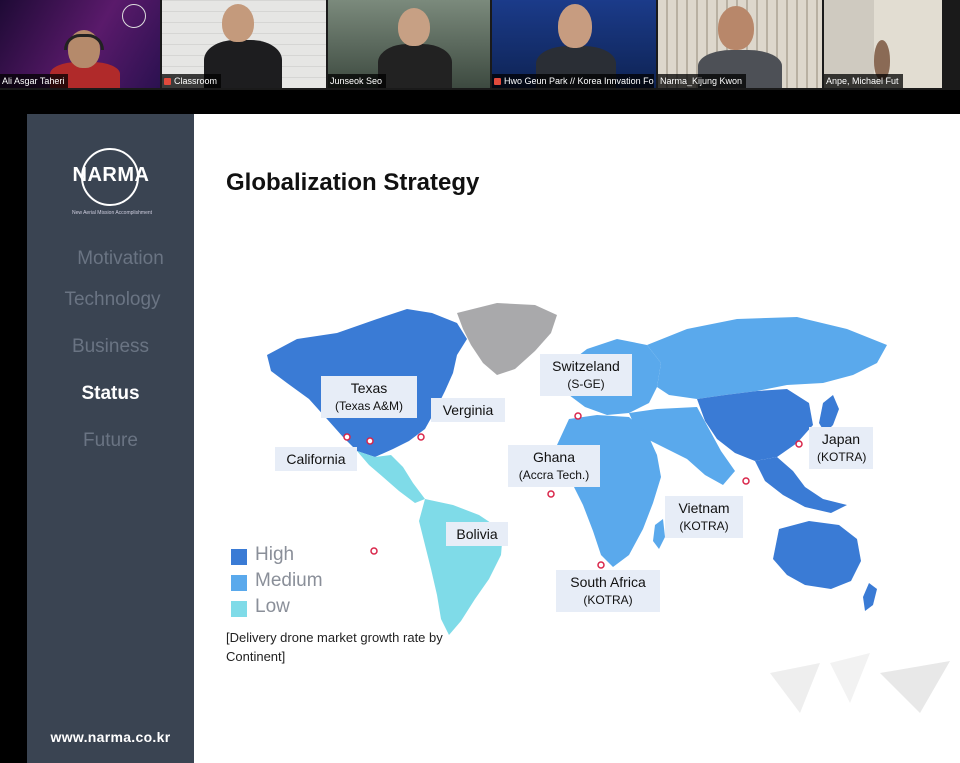  What do you see at coordinates (841, 448) in the screenshot?
I see `label-japan: Japan (KOTRA)` at bounding box center [841, 448].